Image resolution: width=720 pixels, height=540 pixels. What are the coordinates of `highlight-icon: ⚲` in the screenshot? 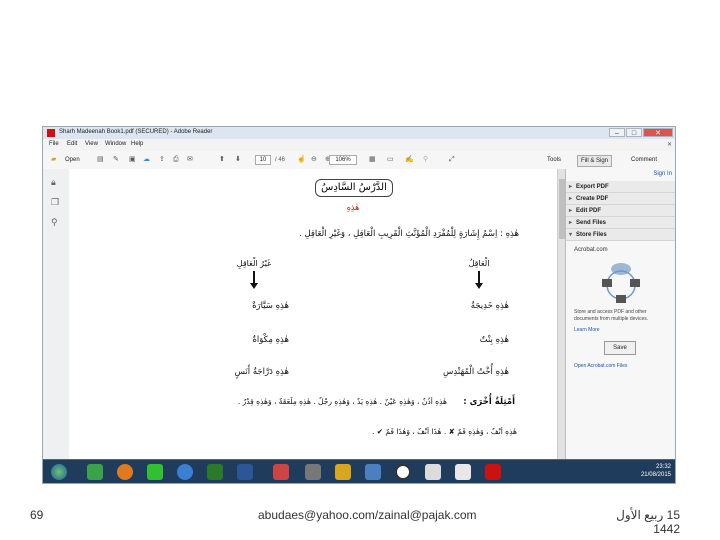 It's located at (425, 160).